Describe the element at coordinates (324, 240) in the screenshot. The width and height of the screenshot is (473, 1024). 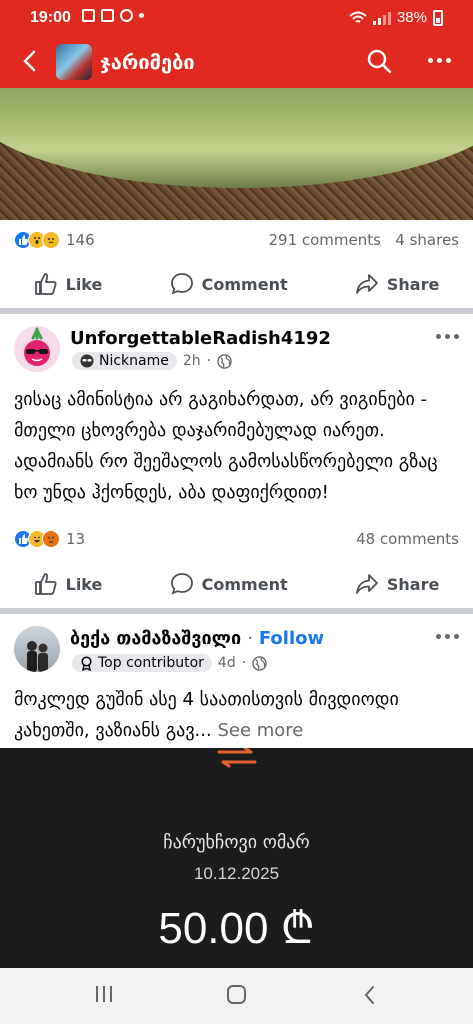
I see `comments-count: 291 comments` at that location.